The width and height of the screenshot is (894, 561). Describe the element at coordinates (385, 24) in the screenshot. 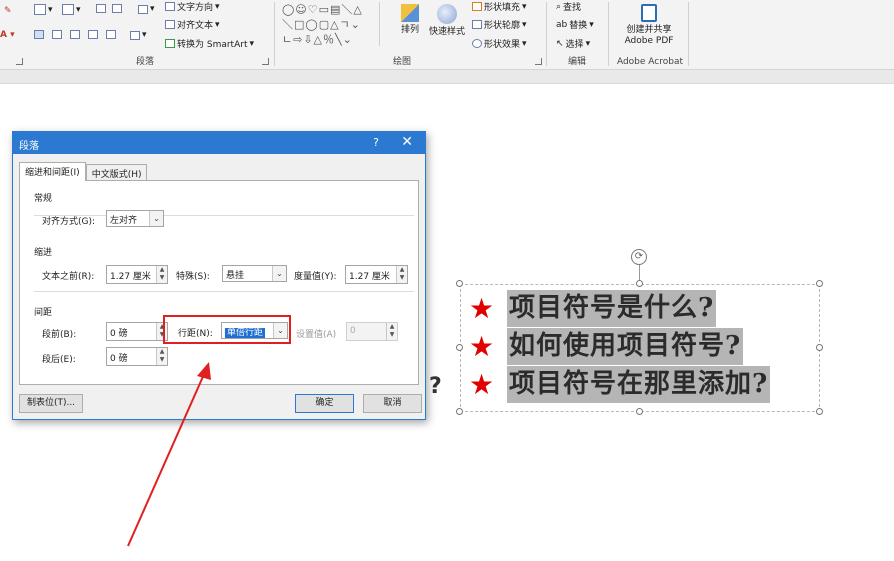

I see `shapes-gallery-scroll` at that location.